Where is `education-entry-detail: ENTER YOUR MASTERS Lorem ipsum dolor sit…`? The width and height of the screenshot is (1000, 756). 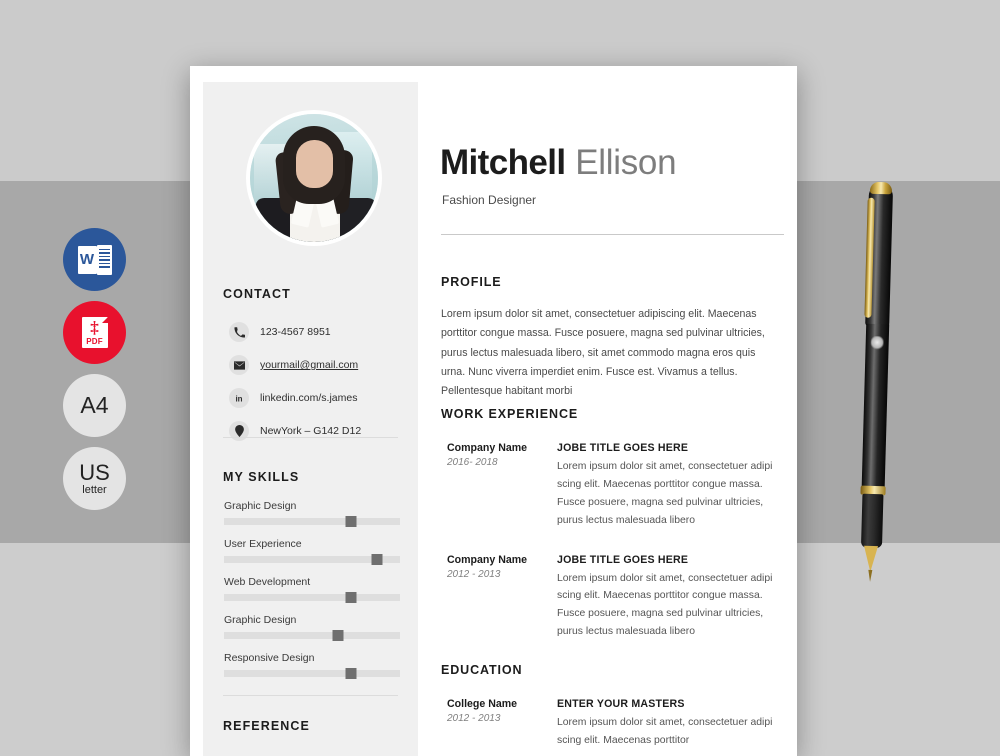 education-entry-detail: ENTER YOUR MASTERS Lorem ipsum dolor sit… is located at coordinates (670, 724).